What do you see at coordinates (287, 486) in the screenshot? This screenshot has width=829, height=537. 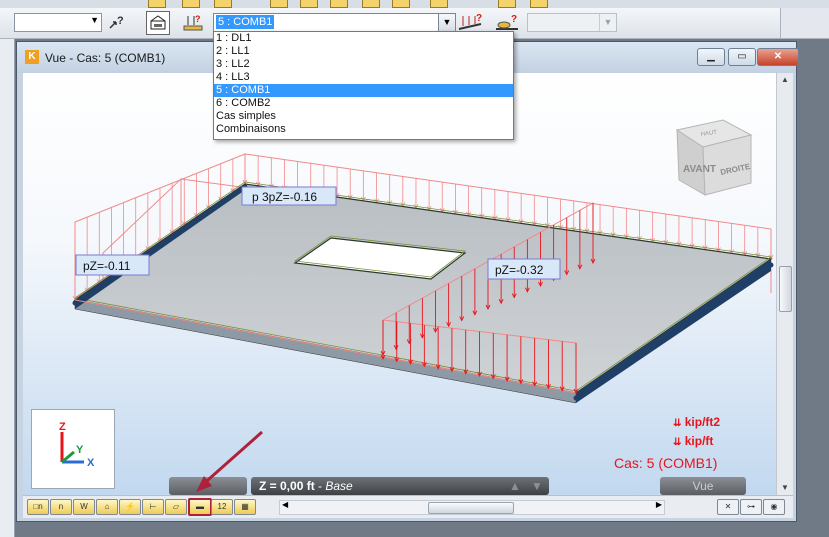 I see `z-value: Z = 0,00 ft` at bounding box center [287, 486].